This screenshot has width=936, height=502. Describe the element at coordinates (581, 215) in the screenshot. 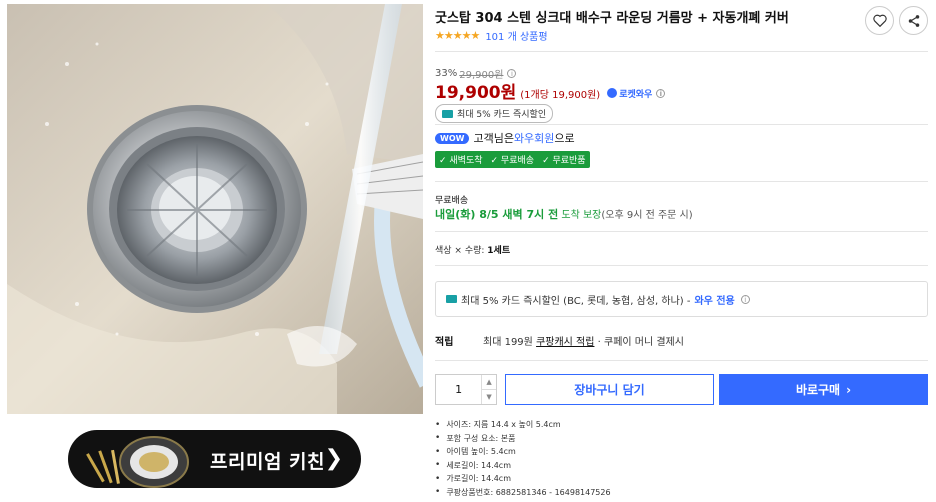

I see `delivery-guarantee: 도착 보장` at that location.